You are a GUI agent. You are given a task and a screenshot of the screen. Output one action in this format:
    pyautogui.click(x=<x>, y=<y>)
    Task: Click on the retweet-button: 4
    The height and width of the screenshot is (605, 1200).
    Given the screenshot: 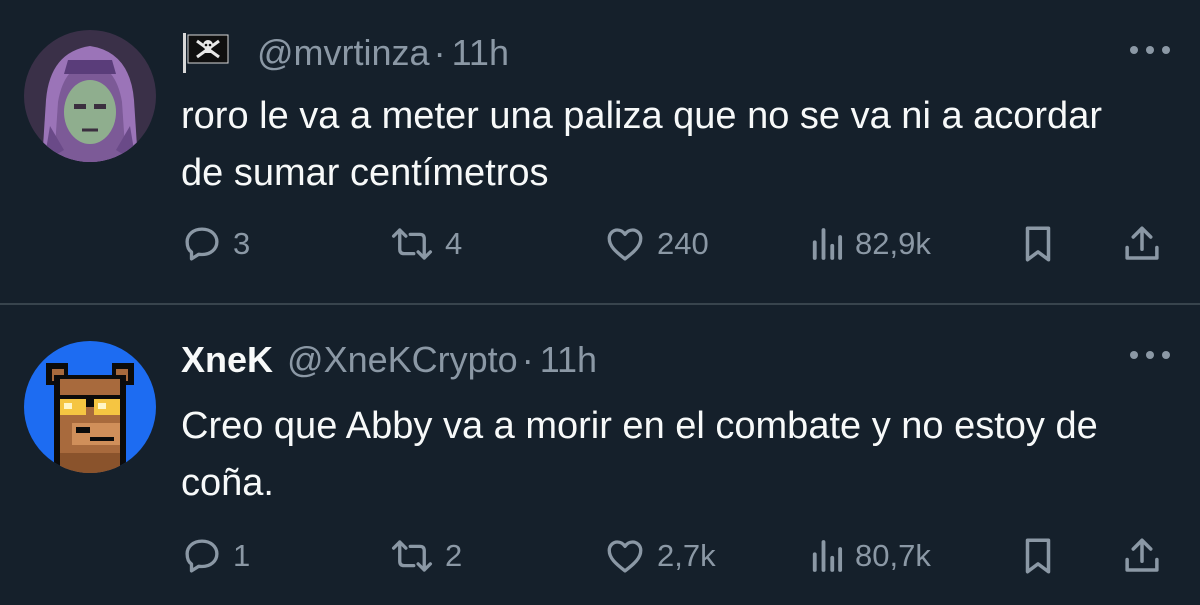 What is the action you would take?
    pyautogui.click(x=425, y=244)
    